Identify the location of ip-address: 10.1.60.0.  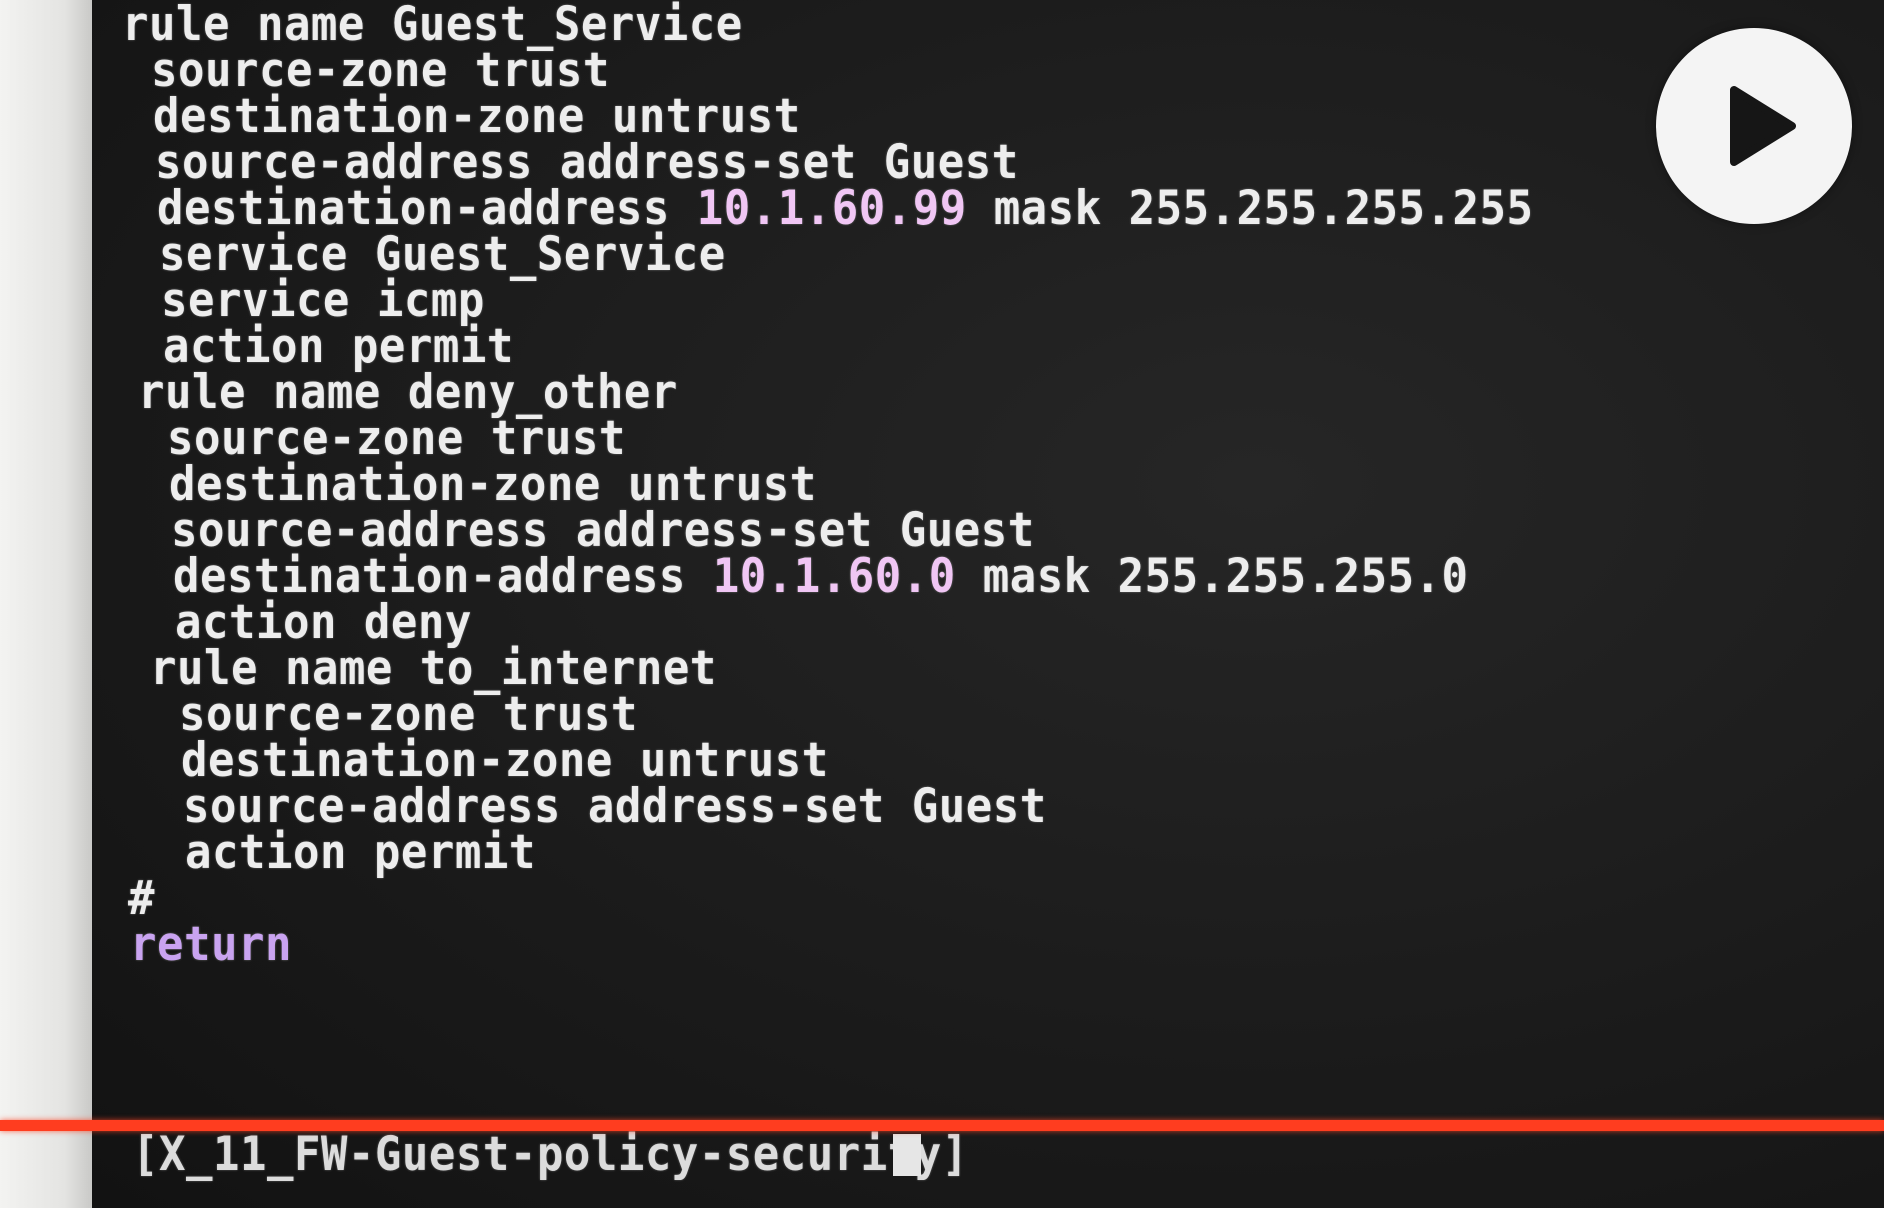
(834, 576).